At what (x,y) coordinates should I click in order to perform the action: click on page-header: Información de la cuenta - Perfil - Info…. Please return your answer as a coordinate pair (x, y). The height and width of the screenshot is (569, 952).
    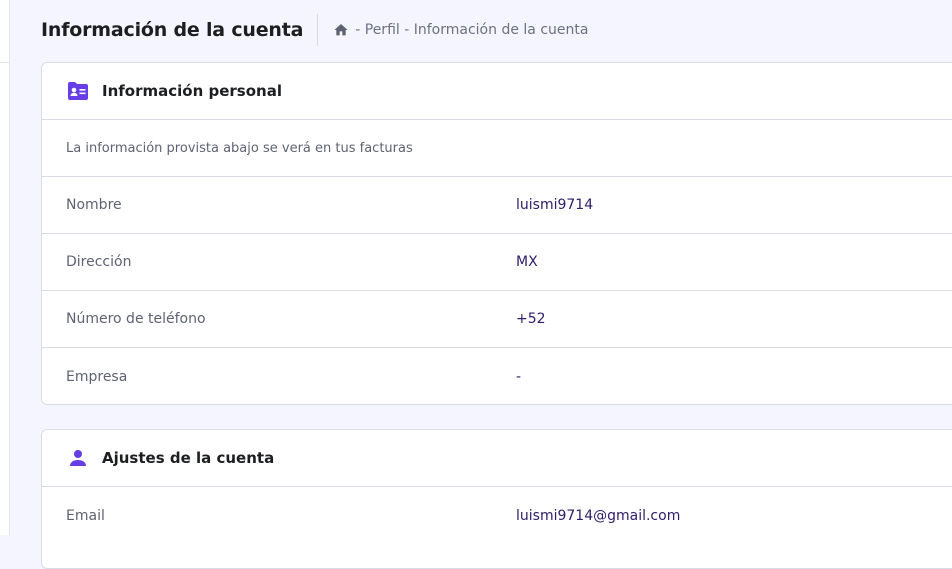
    Looking at the image, I should click on (314, 30).